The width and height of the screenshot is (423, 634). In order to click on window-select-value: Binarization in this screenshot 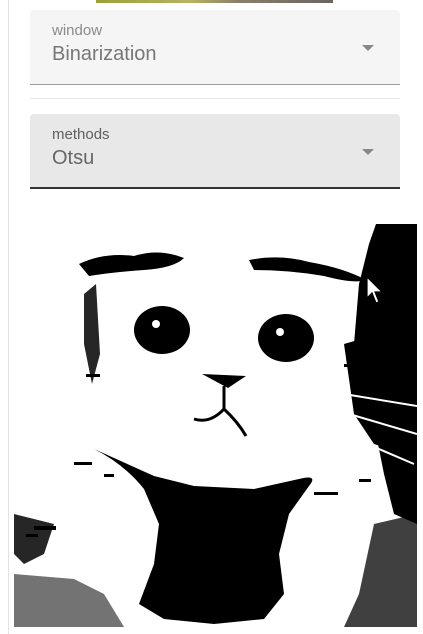, I will do `click(104, 54)`.